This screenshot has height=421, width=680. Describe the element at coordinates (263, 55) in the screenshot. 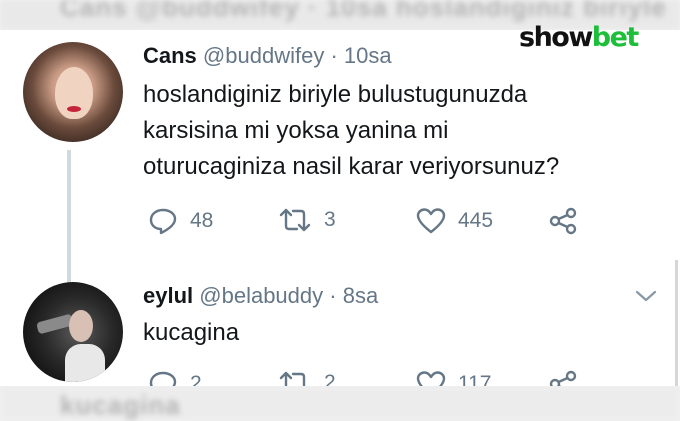

I see `user-handle: @buddwifey` at that location.